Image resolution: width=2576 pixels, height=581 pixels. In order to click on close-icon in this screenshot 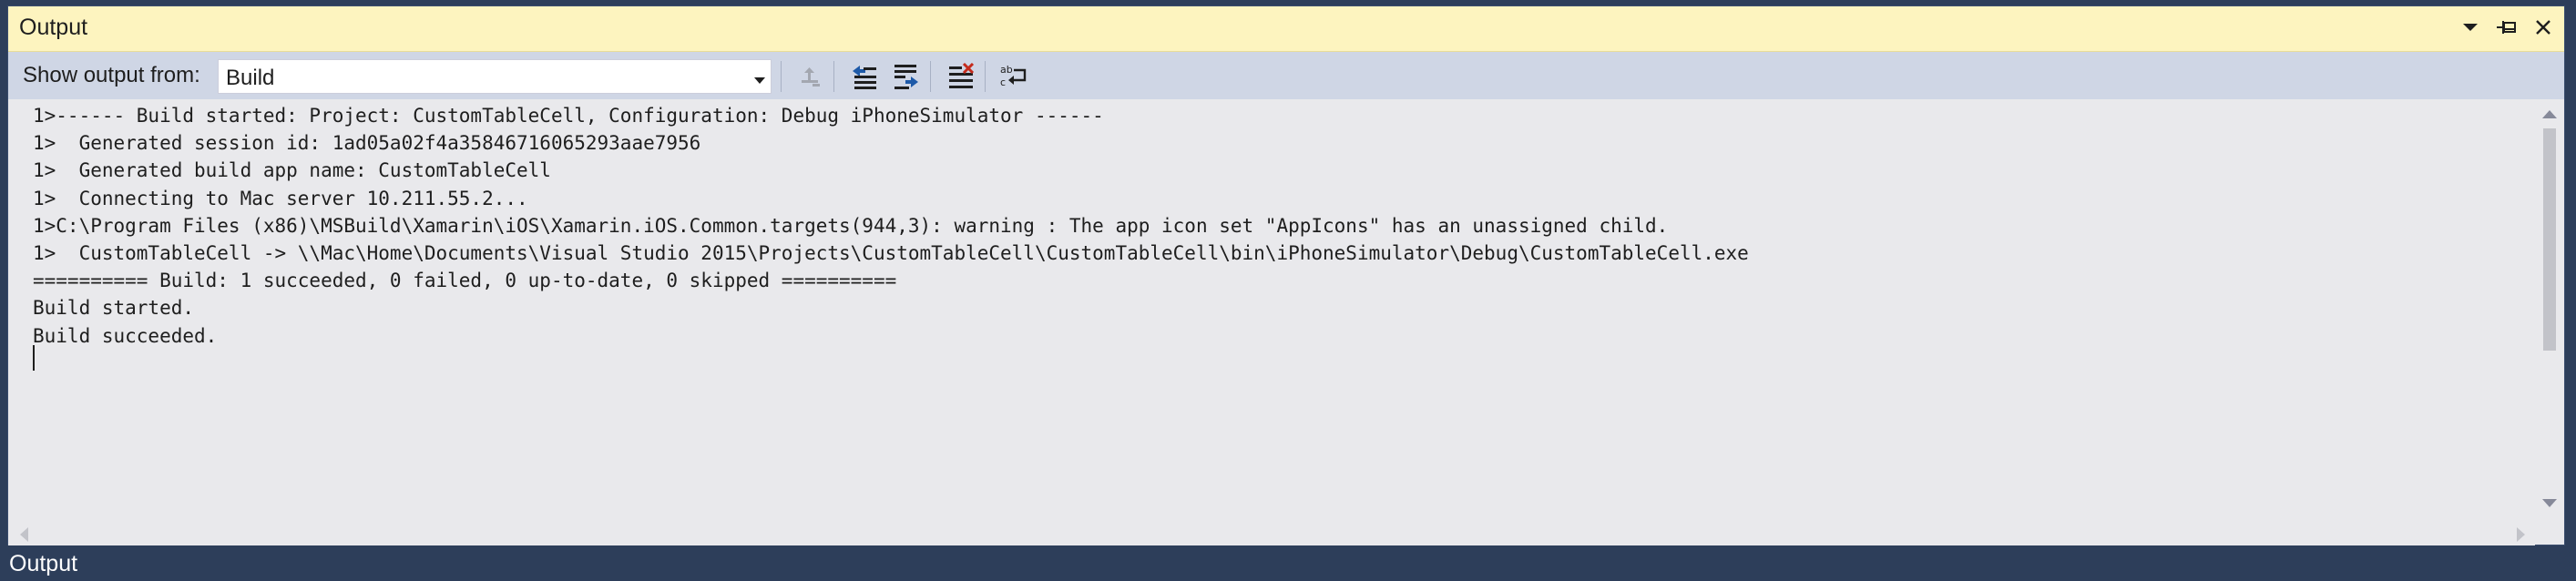, I will do `click(2543, 27)`.